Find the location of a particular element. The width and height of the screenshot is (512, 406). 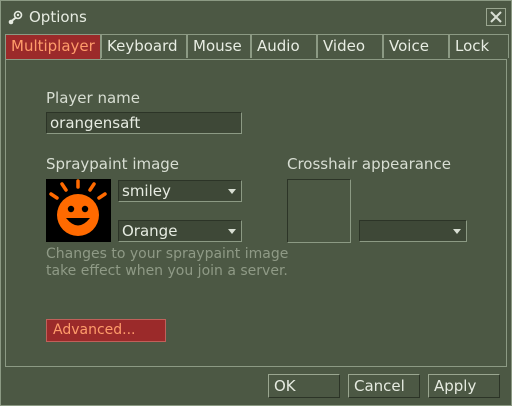

close-button is located at coordinates (496, 17).